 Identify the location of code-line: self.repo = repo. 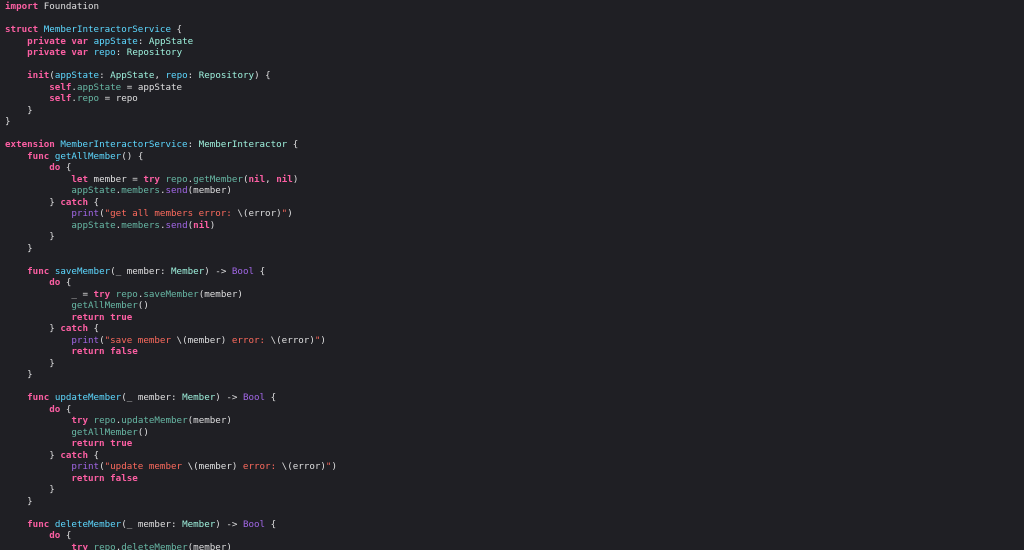
(514, 99).